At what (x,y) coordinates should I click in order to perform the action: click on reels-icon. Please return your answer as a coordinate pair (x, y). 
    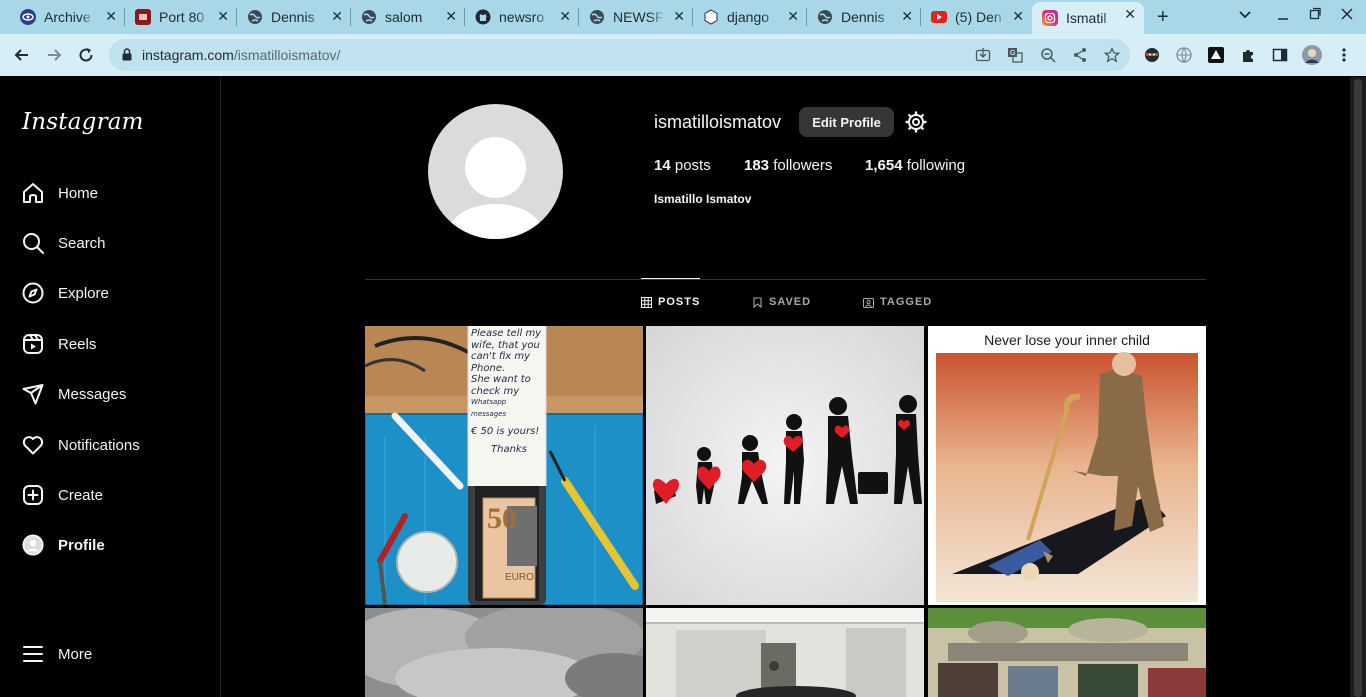
    Looking at the image, I should click on (33, 344).